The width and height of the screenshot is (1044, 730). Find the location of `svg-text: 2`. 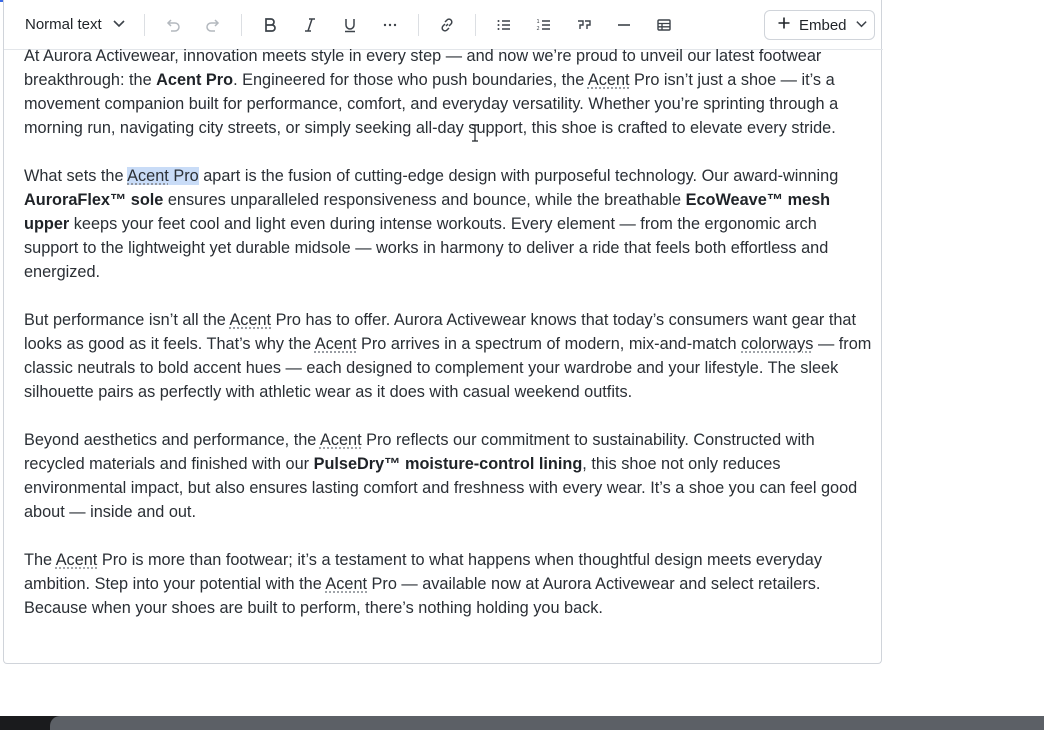

svg-text: 2 is located at coordinates (537, 29).